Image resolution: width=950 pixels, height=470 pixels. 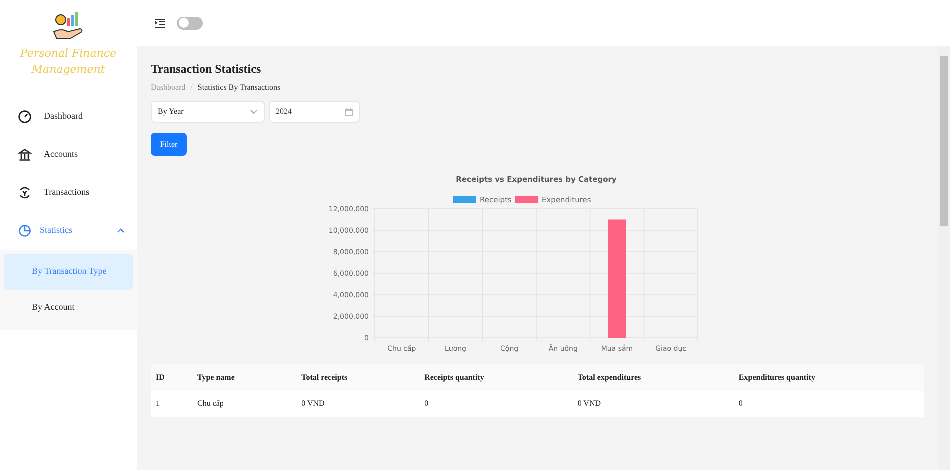 I want to click on nav-label: Accounts, so click(x=61, y=155).